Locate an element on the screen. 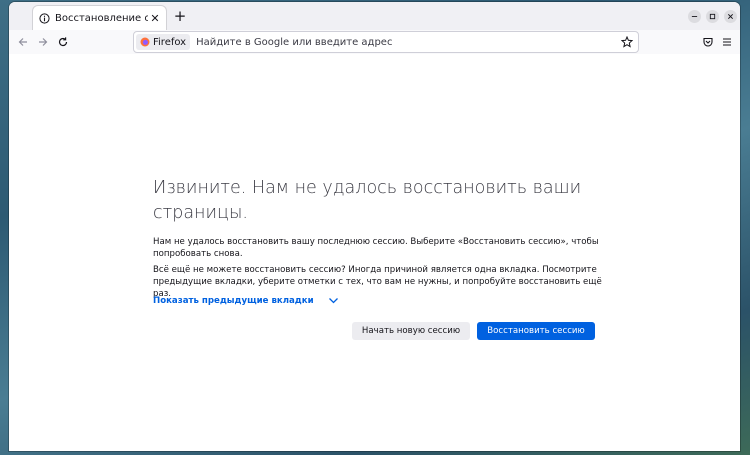 The image size is (750, 455). url-input: Найдите в Google или введите адрес is located at coordinates (408, 42).